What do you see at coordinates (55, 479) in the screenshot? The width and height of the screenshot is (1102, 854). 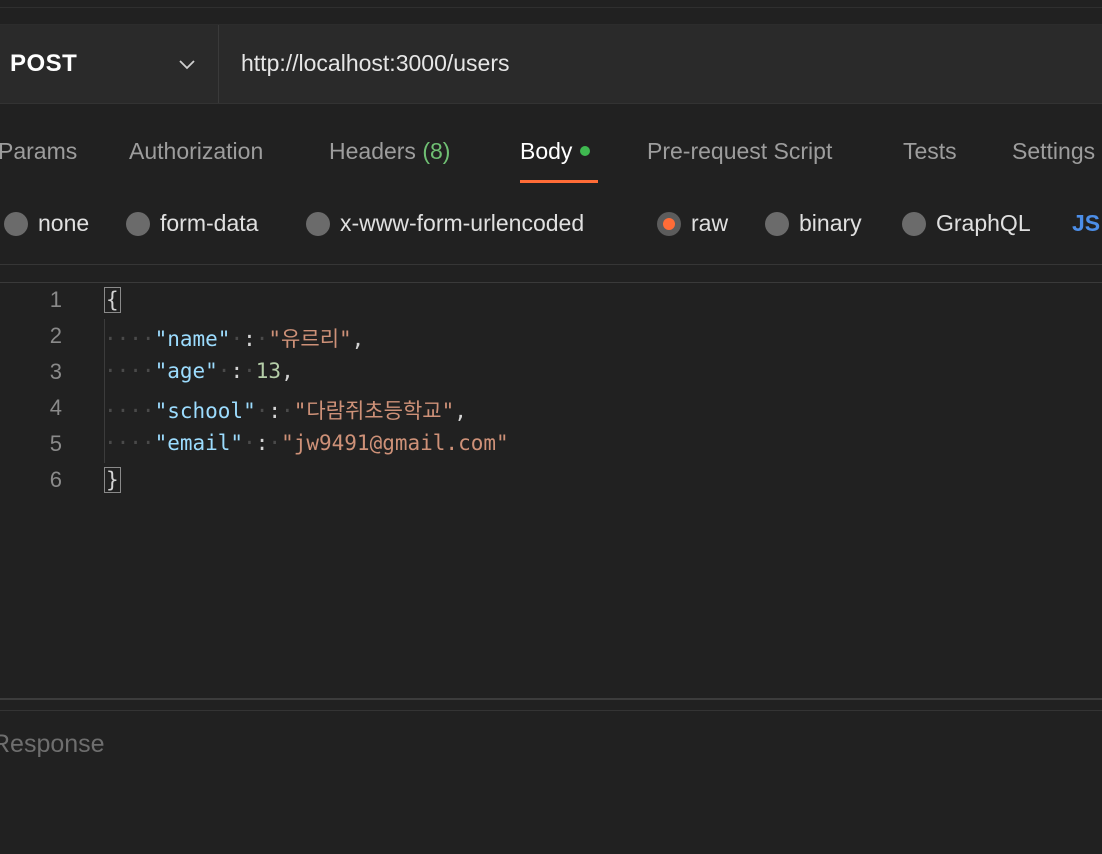 I see `line-number: 6` at bounding box center [55, 479].